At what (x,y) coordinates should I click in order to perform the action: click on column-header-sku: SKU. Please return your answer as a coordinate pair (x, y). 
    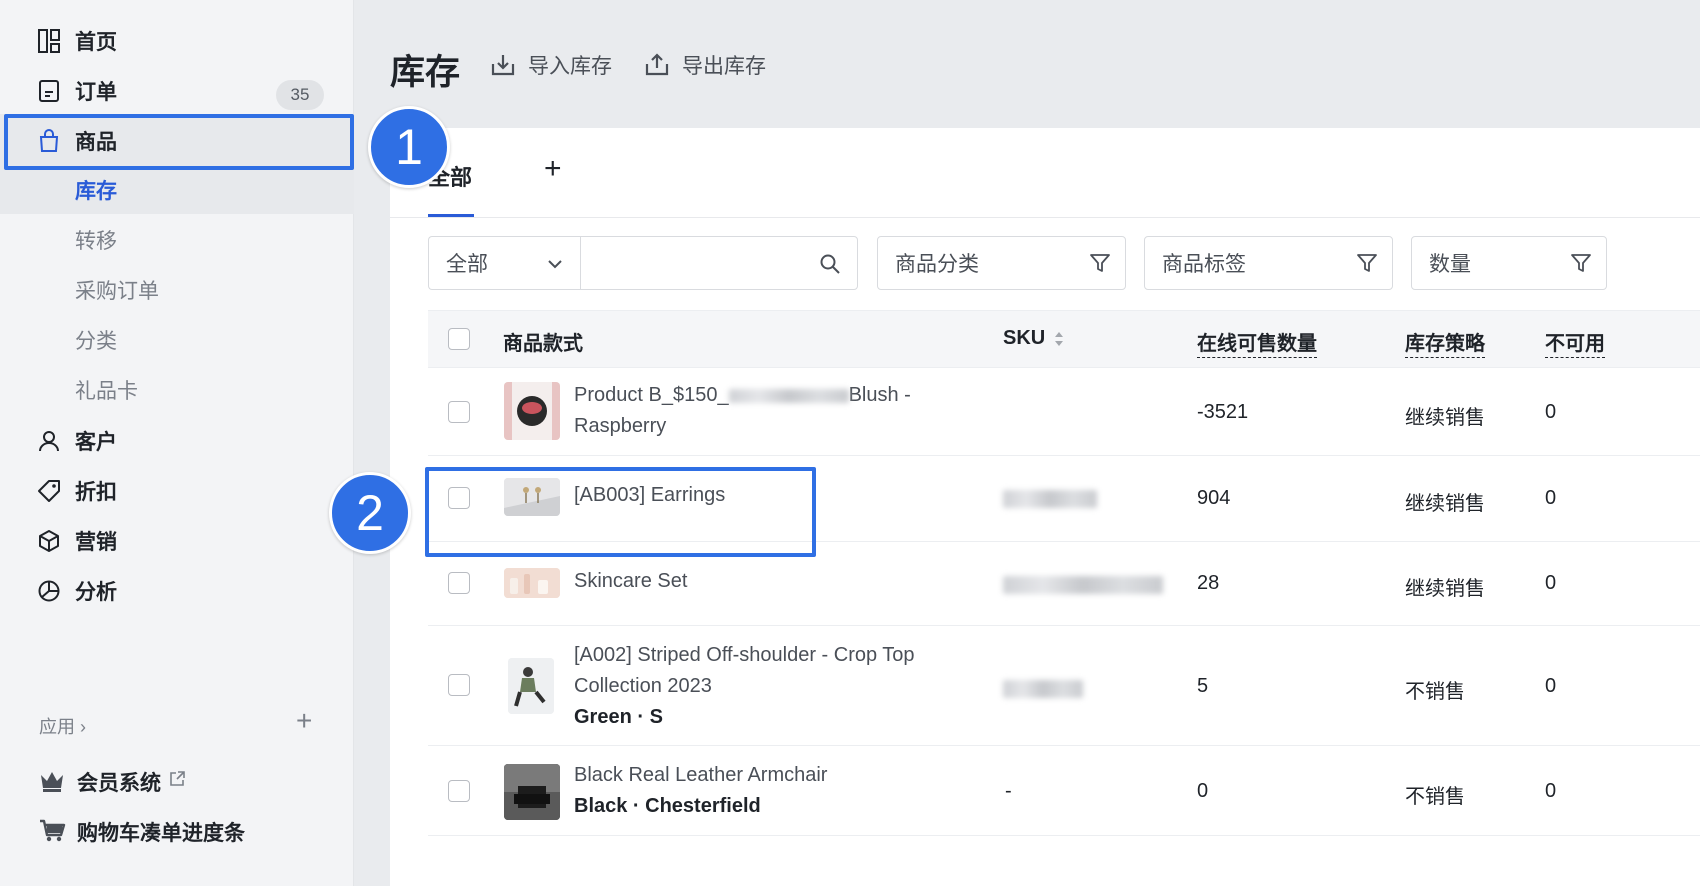
    Looking at the image, I should click on (1024, 338).